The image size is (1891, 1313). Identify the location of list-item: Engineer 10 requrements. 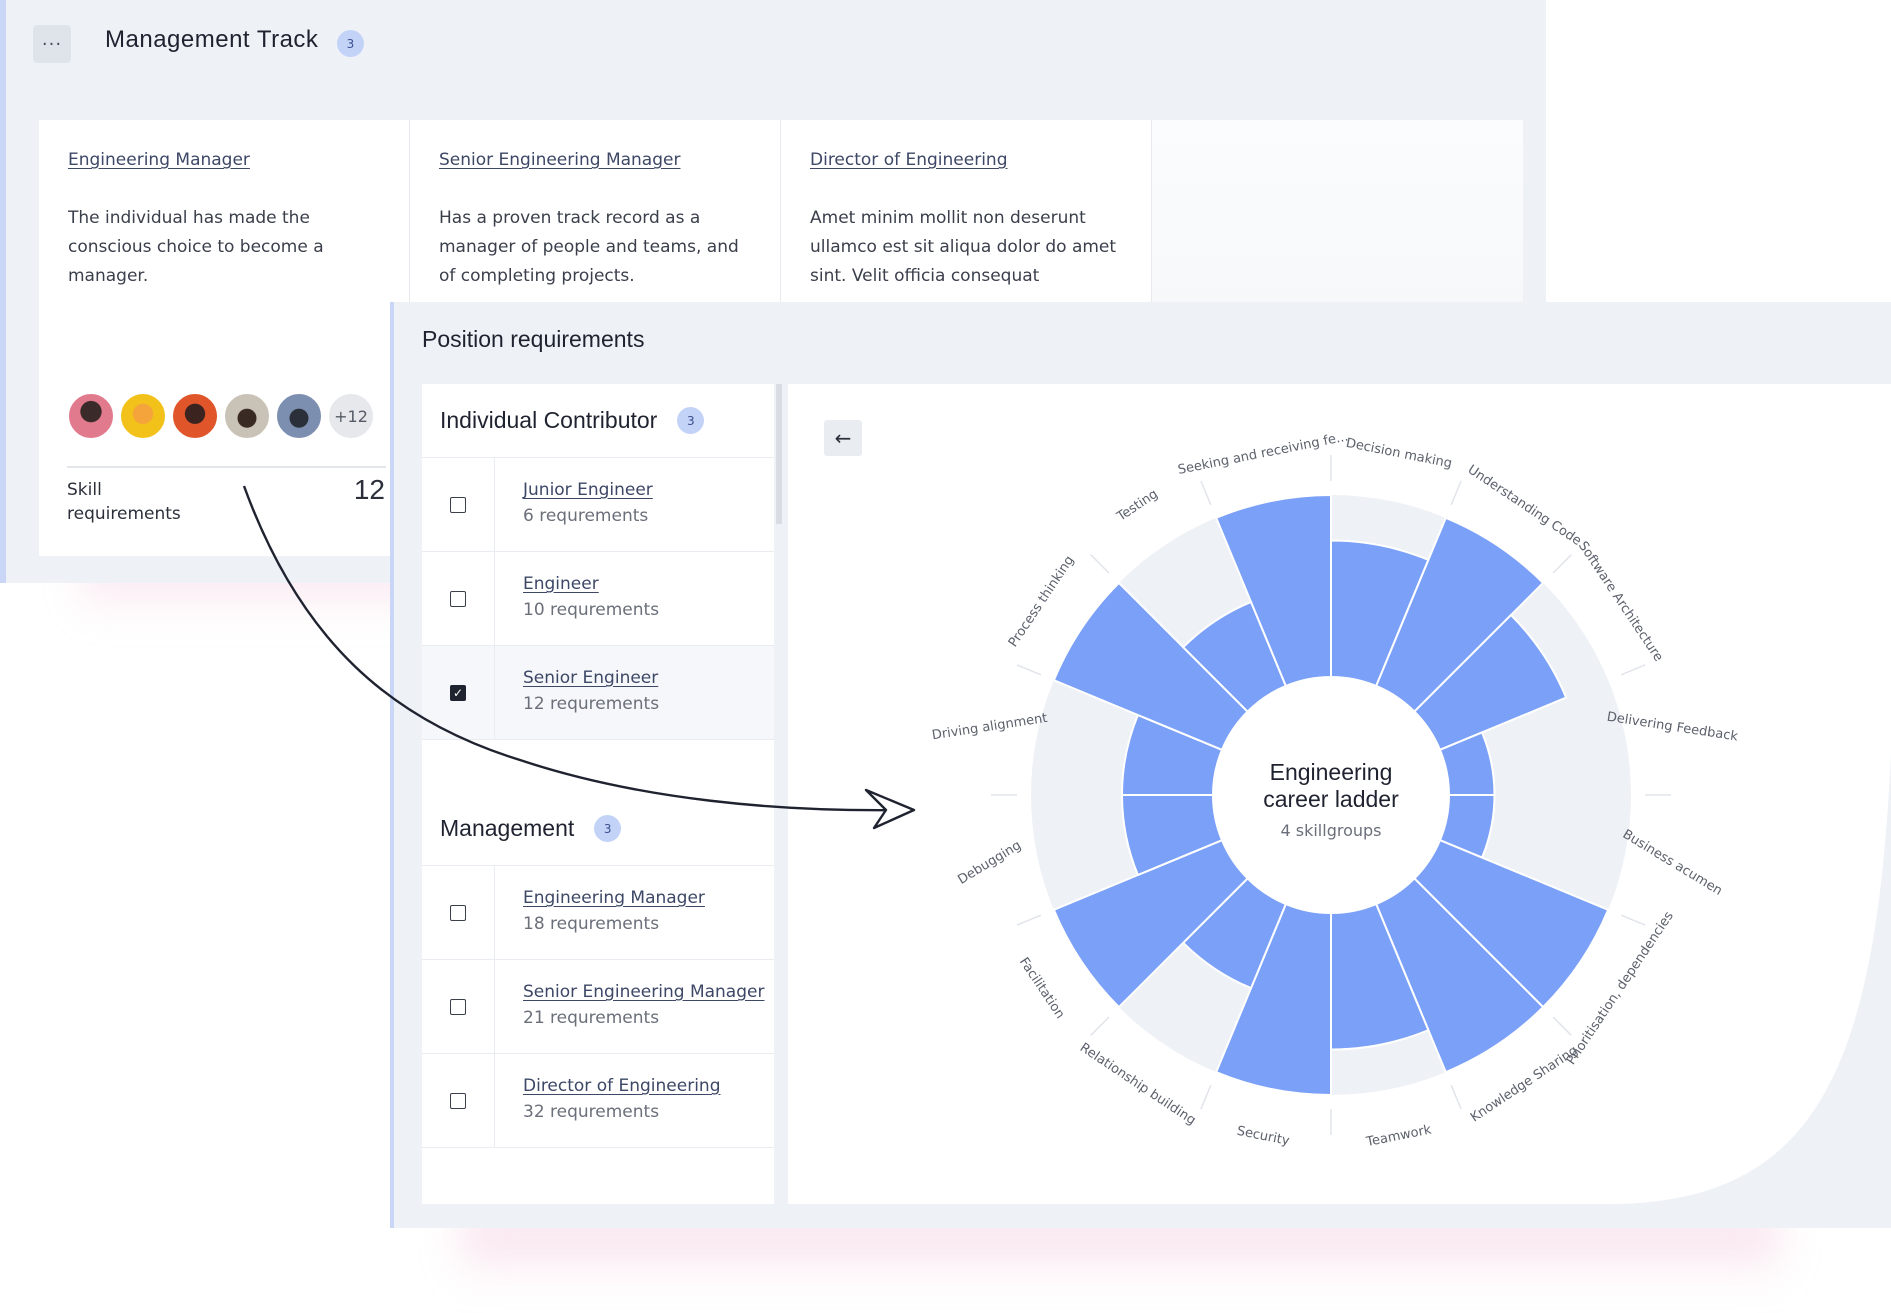
(598, 599).